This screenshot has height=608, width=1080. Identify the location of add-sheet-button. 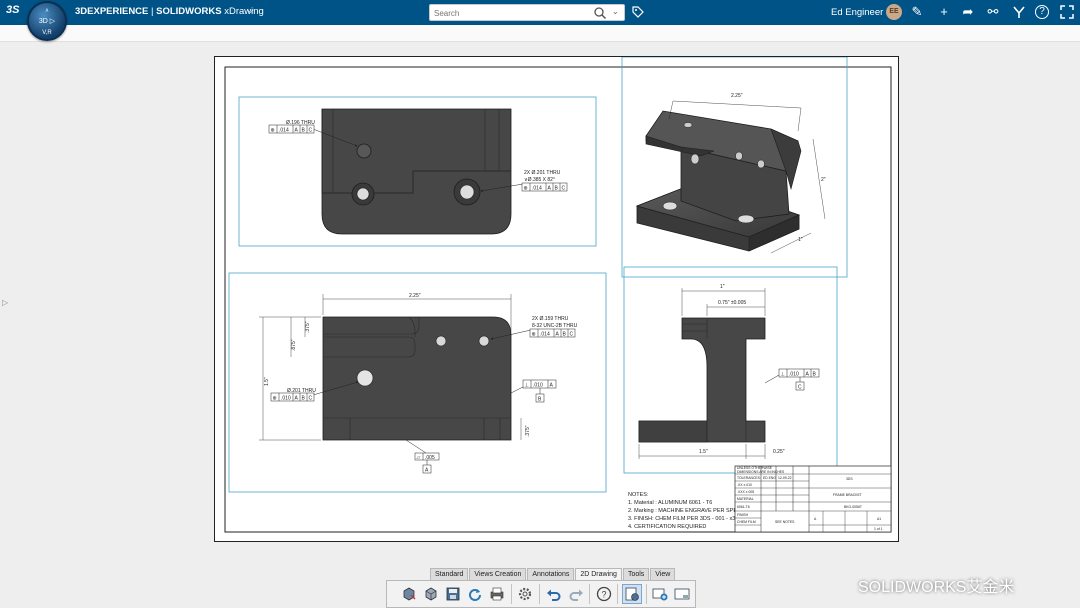
(660, 594).